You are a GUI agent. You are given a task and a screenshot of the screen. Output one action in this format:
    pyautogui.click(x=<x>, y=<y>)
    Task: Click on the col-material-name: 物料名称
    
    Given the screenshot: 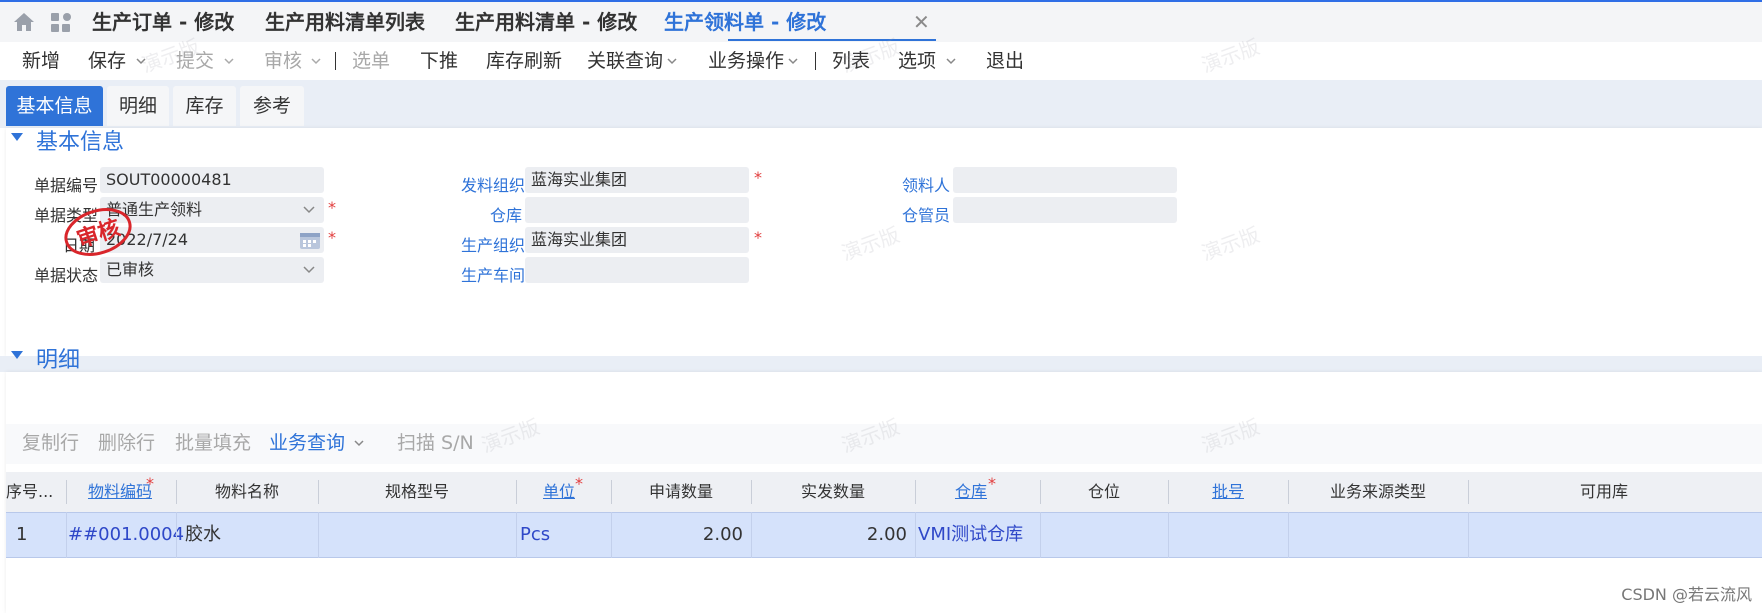 What is the action you would take?
    pyautogui.click(x=247, y=492)
    